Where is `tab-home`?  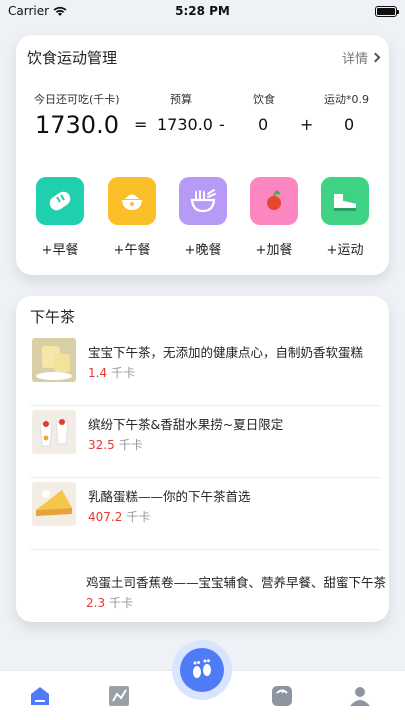
tab-home is located at coordinates (40, 696).